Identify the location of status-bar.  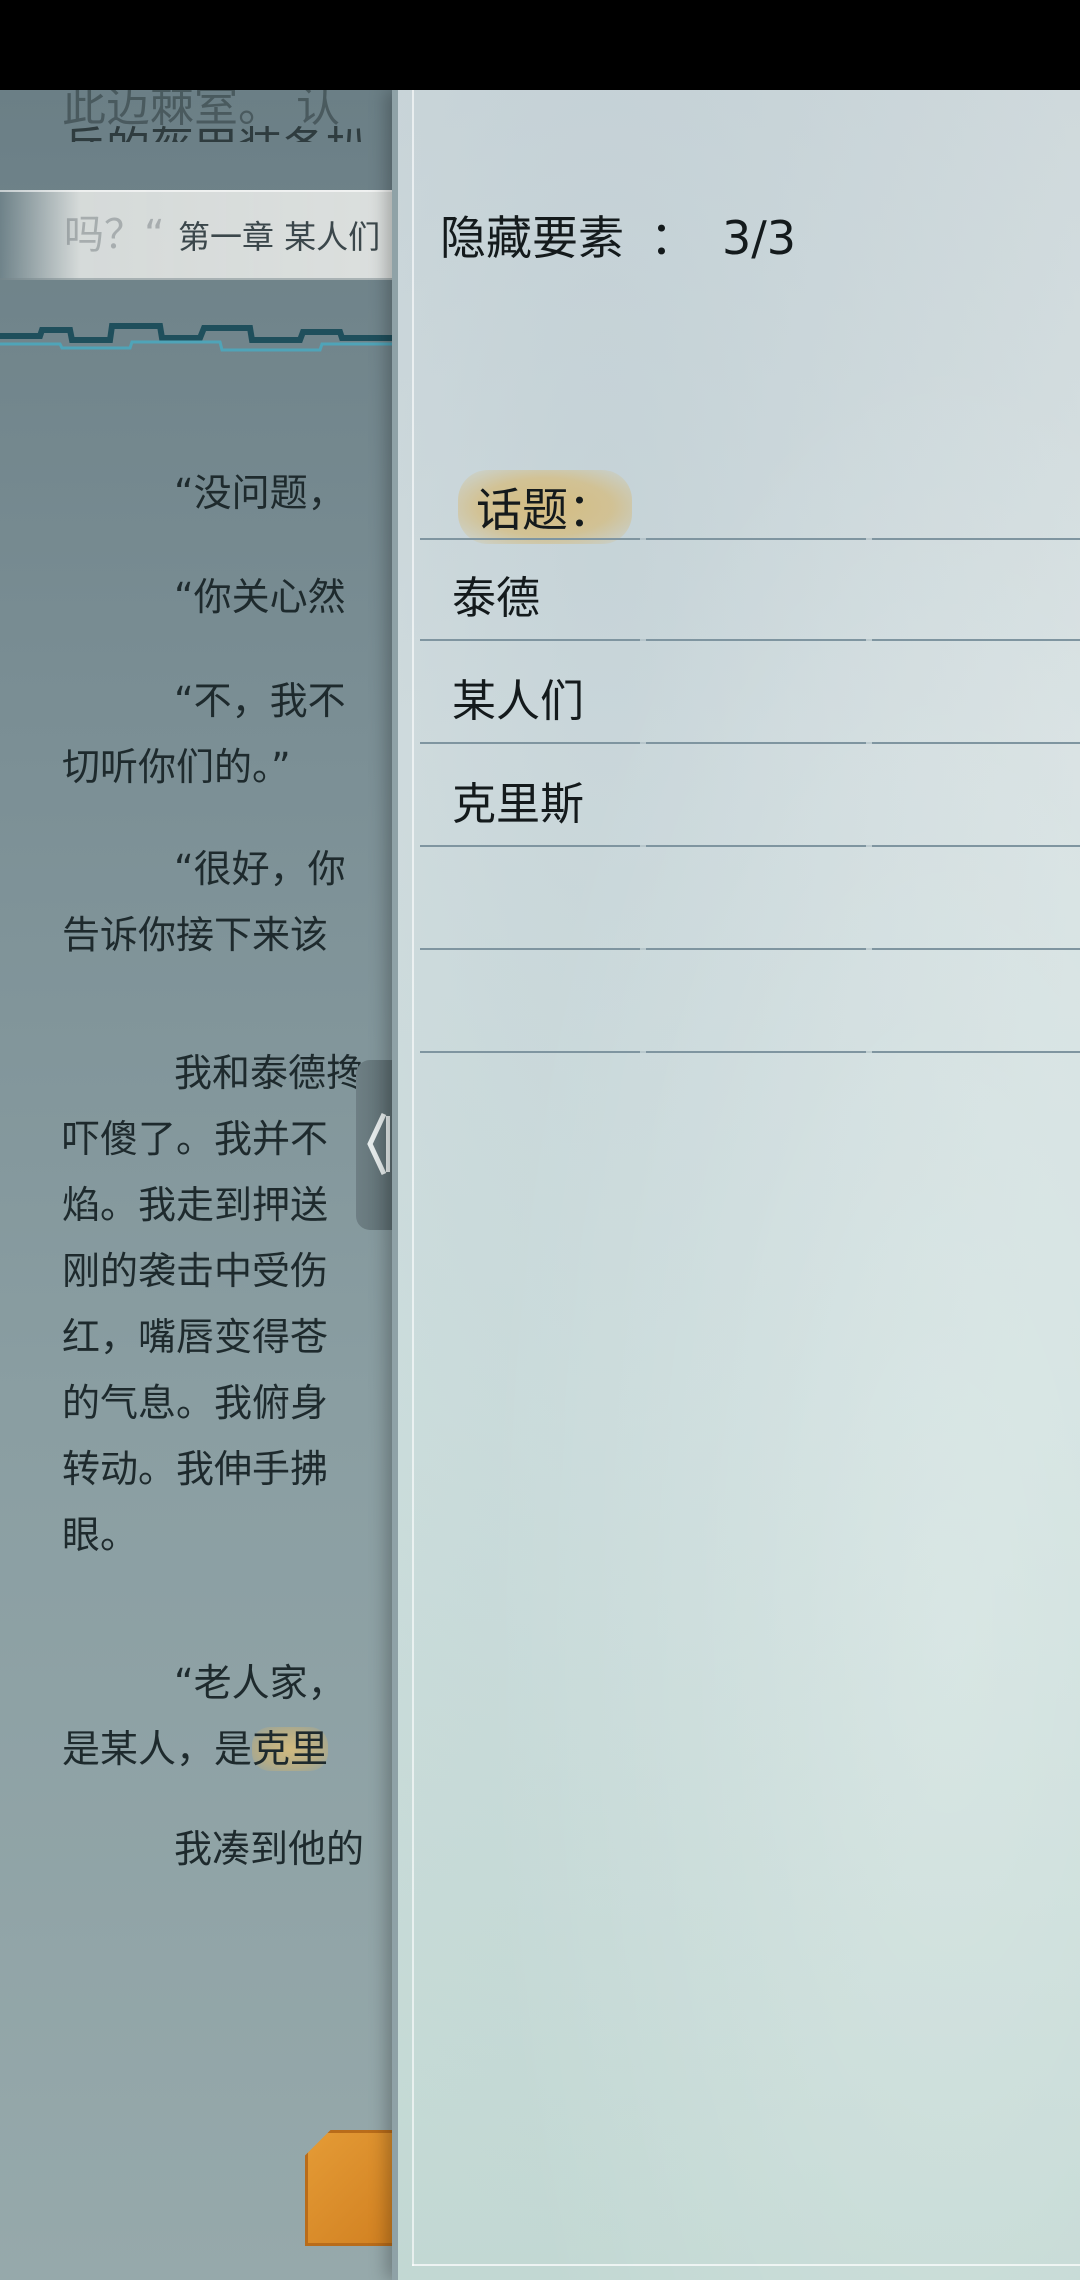
(540, 45).